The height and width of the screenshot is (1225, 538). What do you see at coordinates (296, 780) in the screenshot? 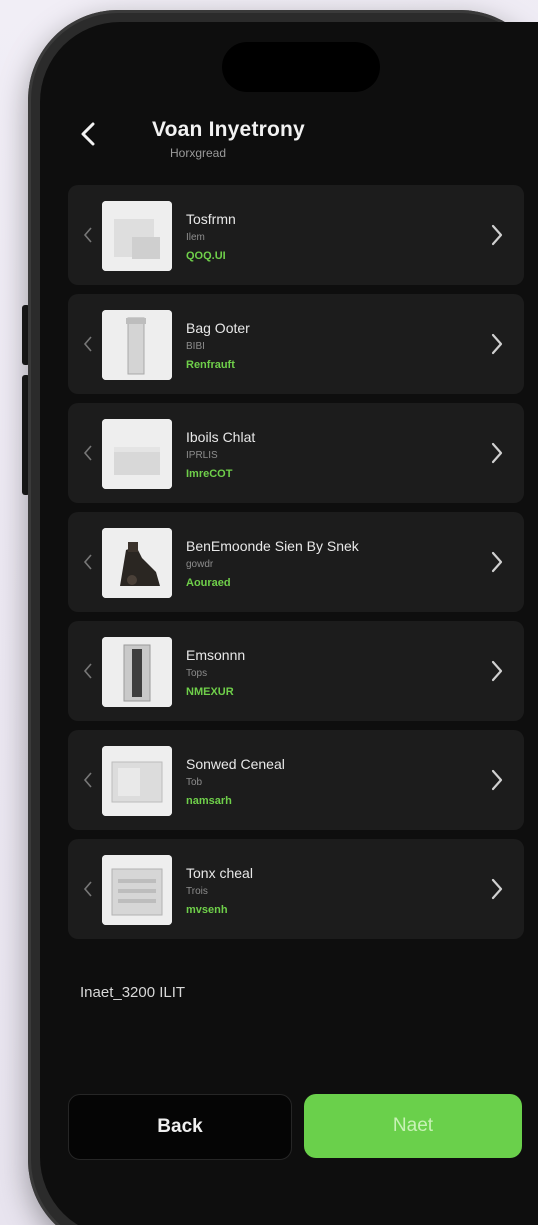
I see `list-item: Sonwed Ceneal Tob namsarh` at bounding box center [296, 780].